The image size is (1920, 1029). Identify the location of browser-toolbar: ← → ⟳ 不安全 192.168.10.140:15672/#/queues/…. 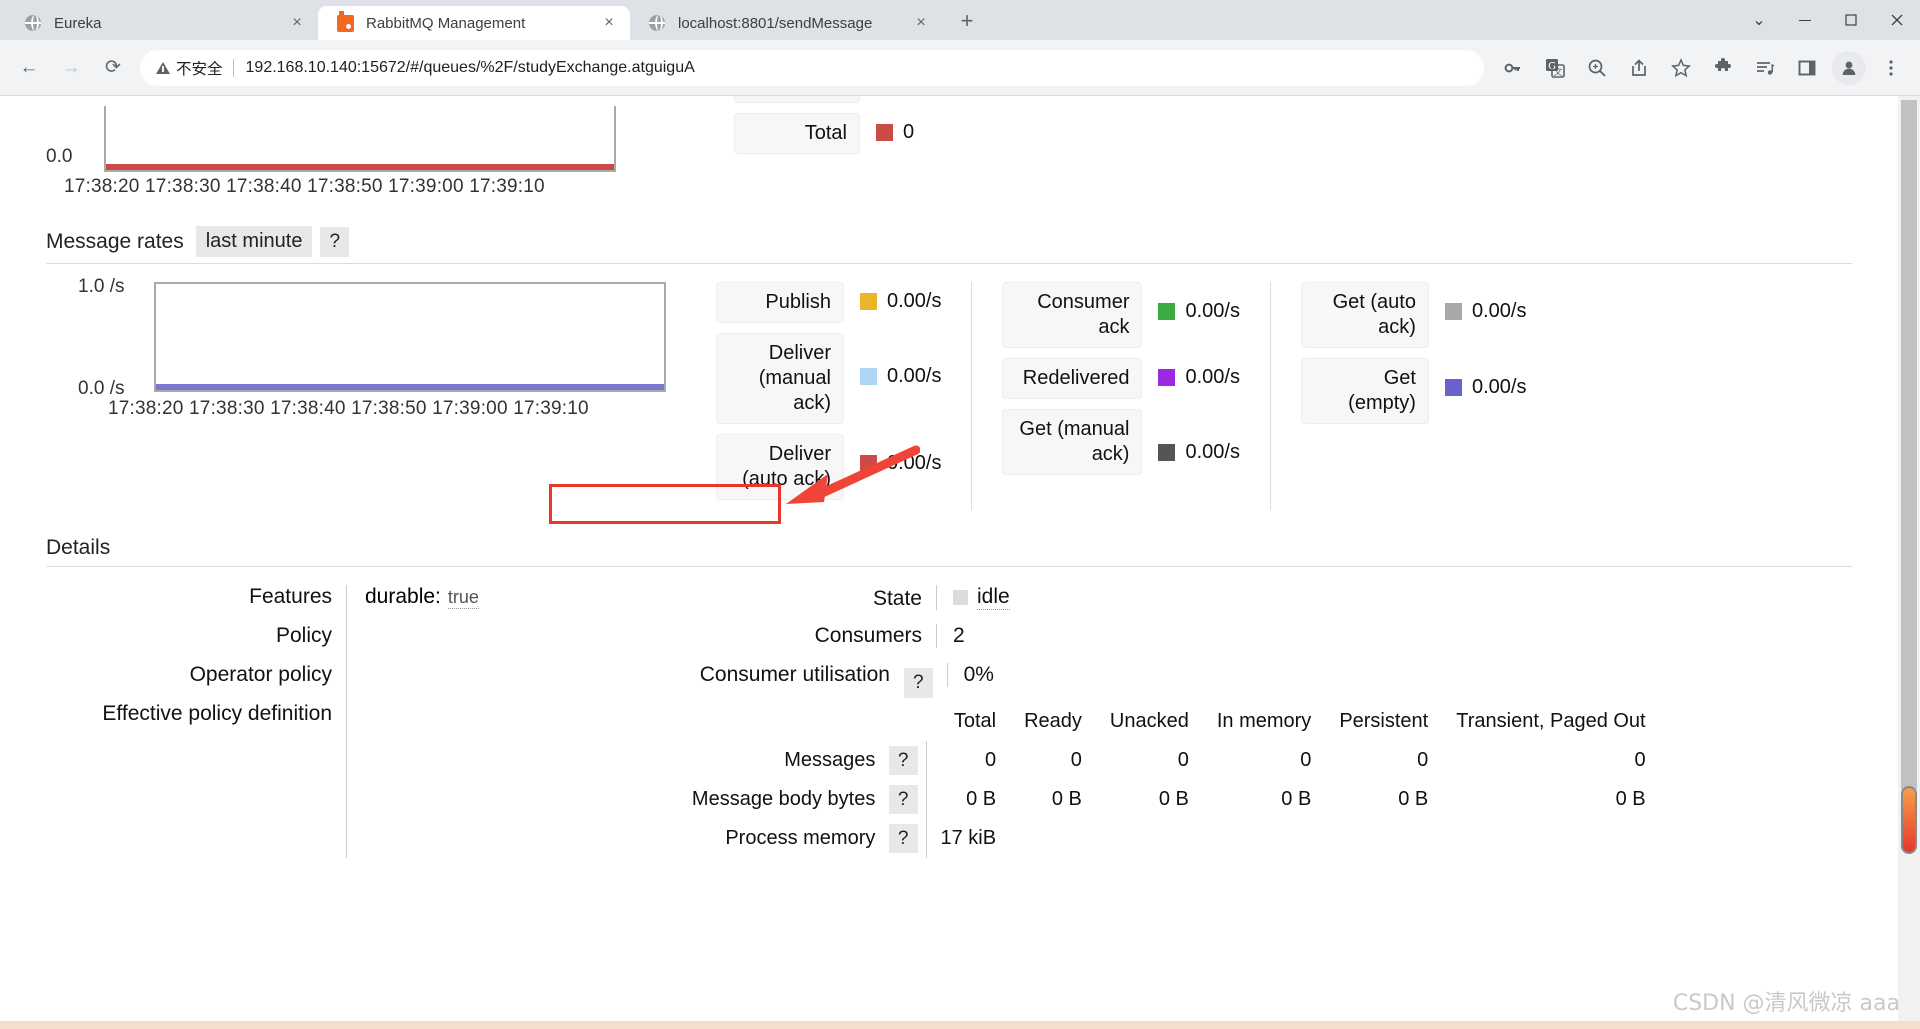
(960, 68).